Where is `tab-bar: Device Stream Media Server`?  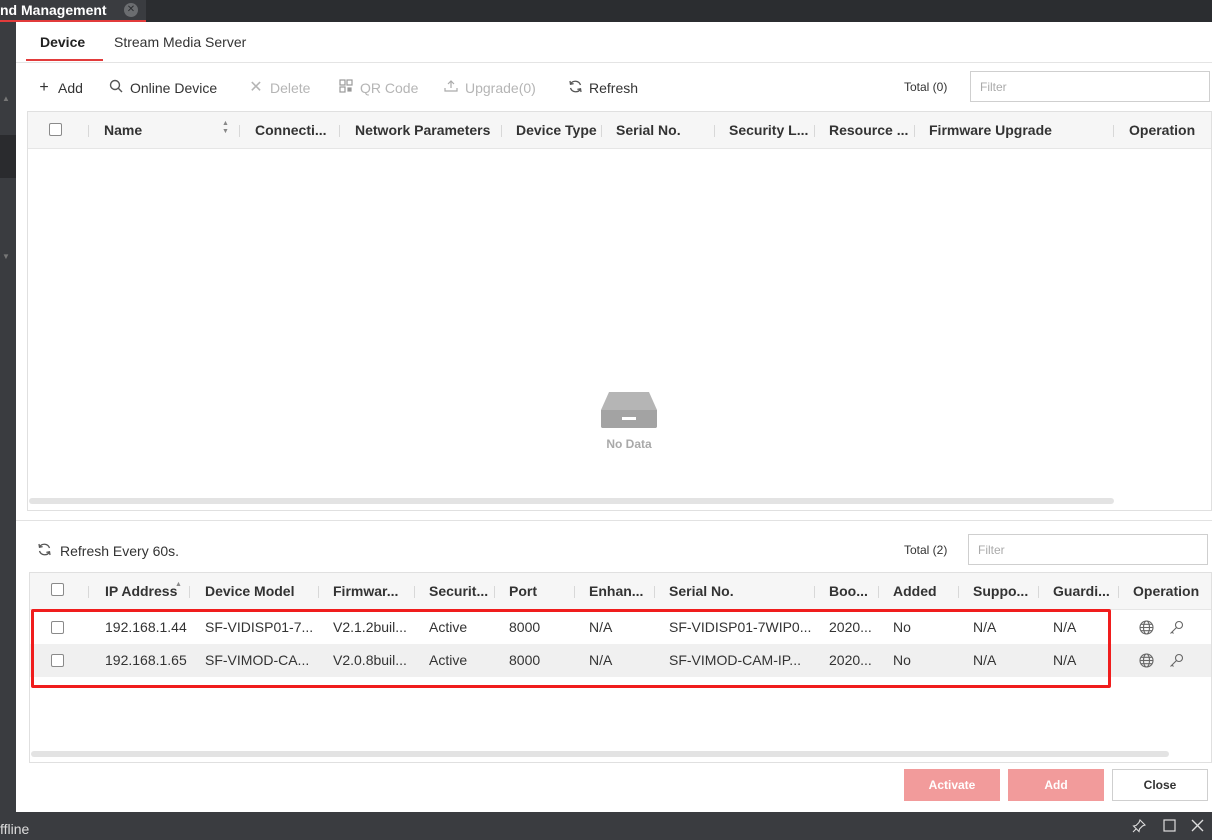
tab-bar: Device Stream Media Server is located at coordinates (614, 42).